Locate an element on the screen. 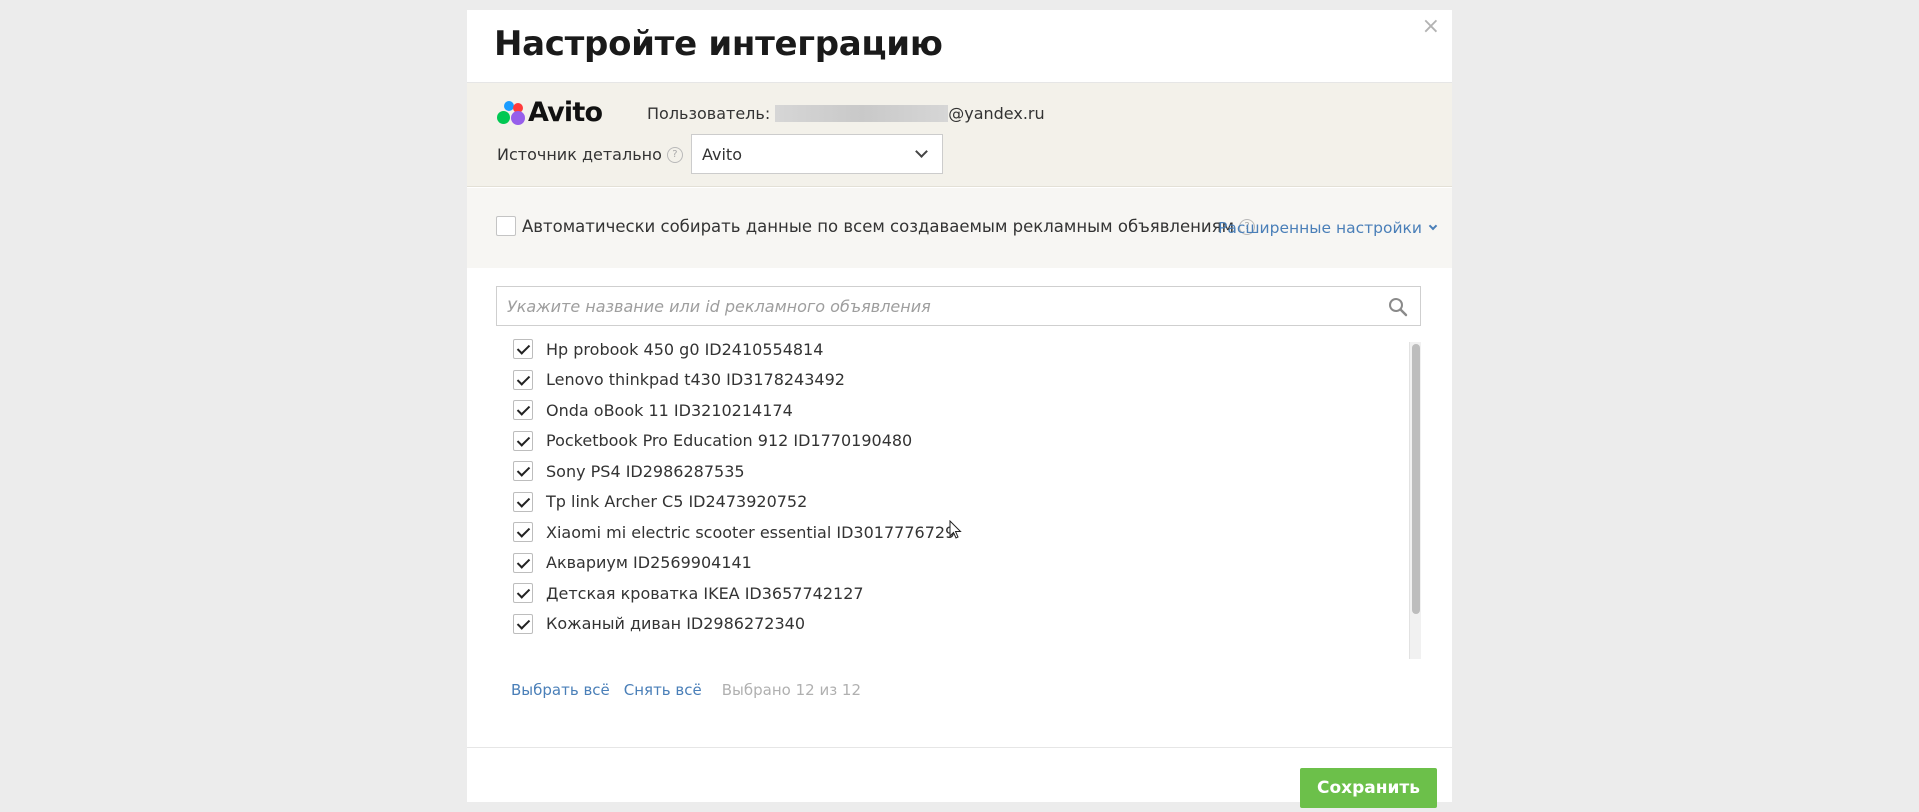  advanced-settings-label: Расширенные настройки is located at coordinates (1320, 228).